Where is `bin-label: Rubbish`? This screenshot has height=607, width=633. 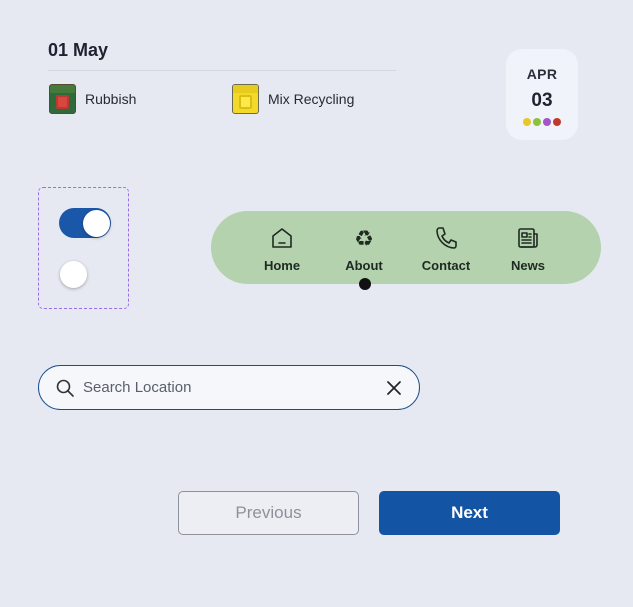 bin-label: Rubbish is located at coordinates (111, 99).